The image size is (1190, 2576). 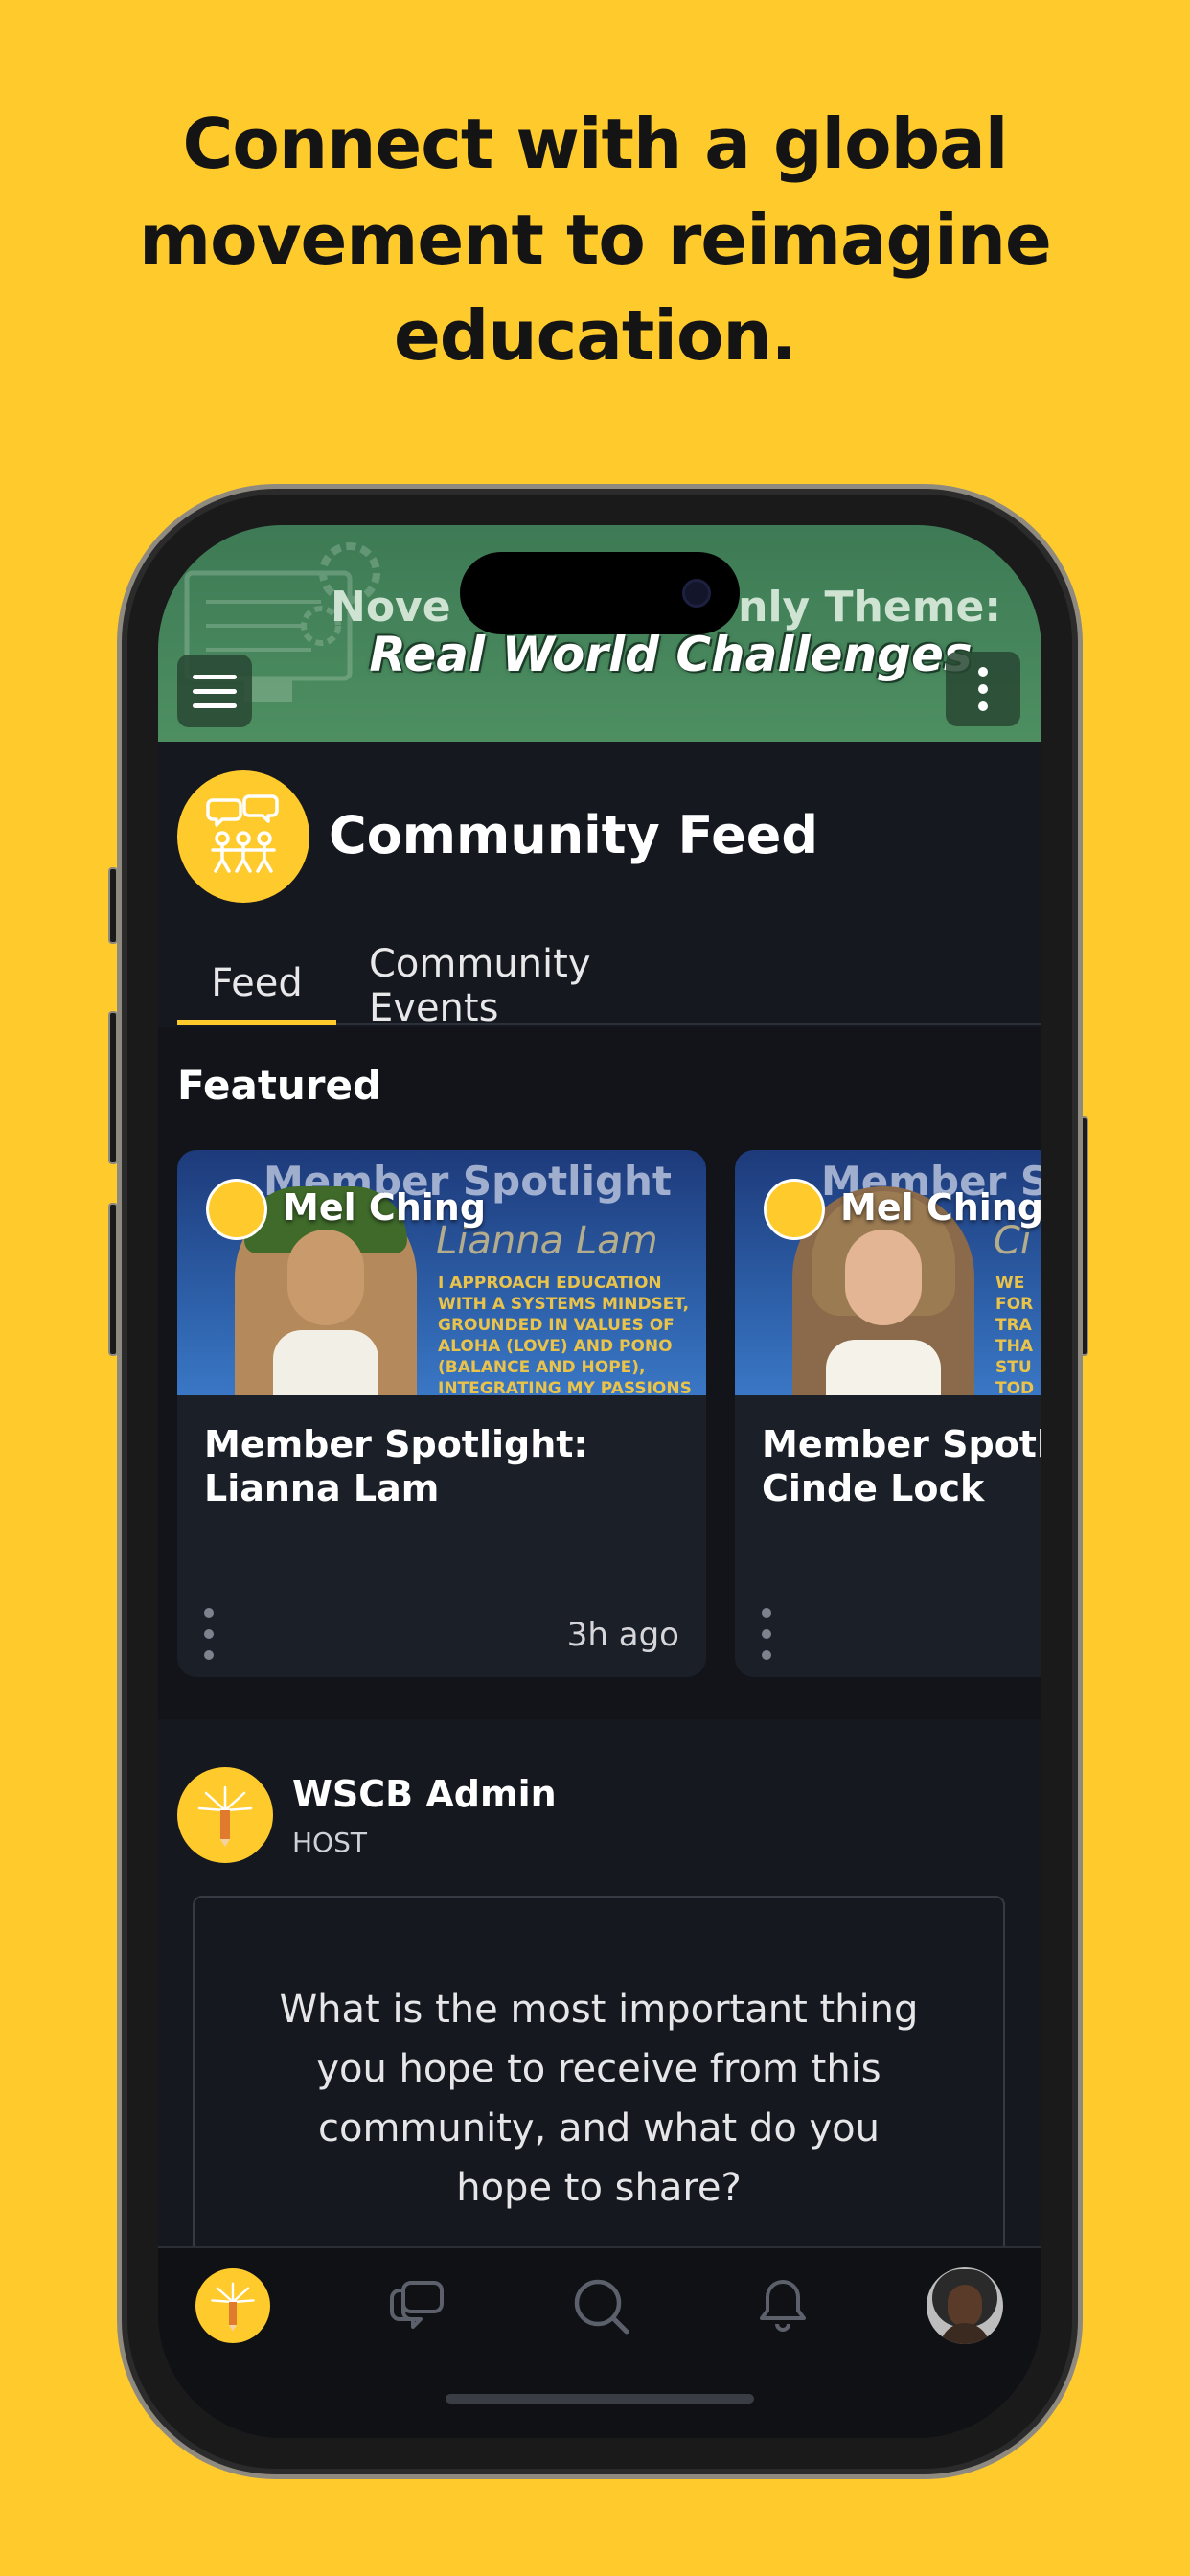 I want to click on tab-bar-top: Feed Community Events, so click(x=609, y=986).